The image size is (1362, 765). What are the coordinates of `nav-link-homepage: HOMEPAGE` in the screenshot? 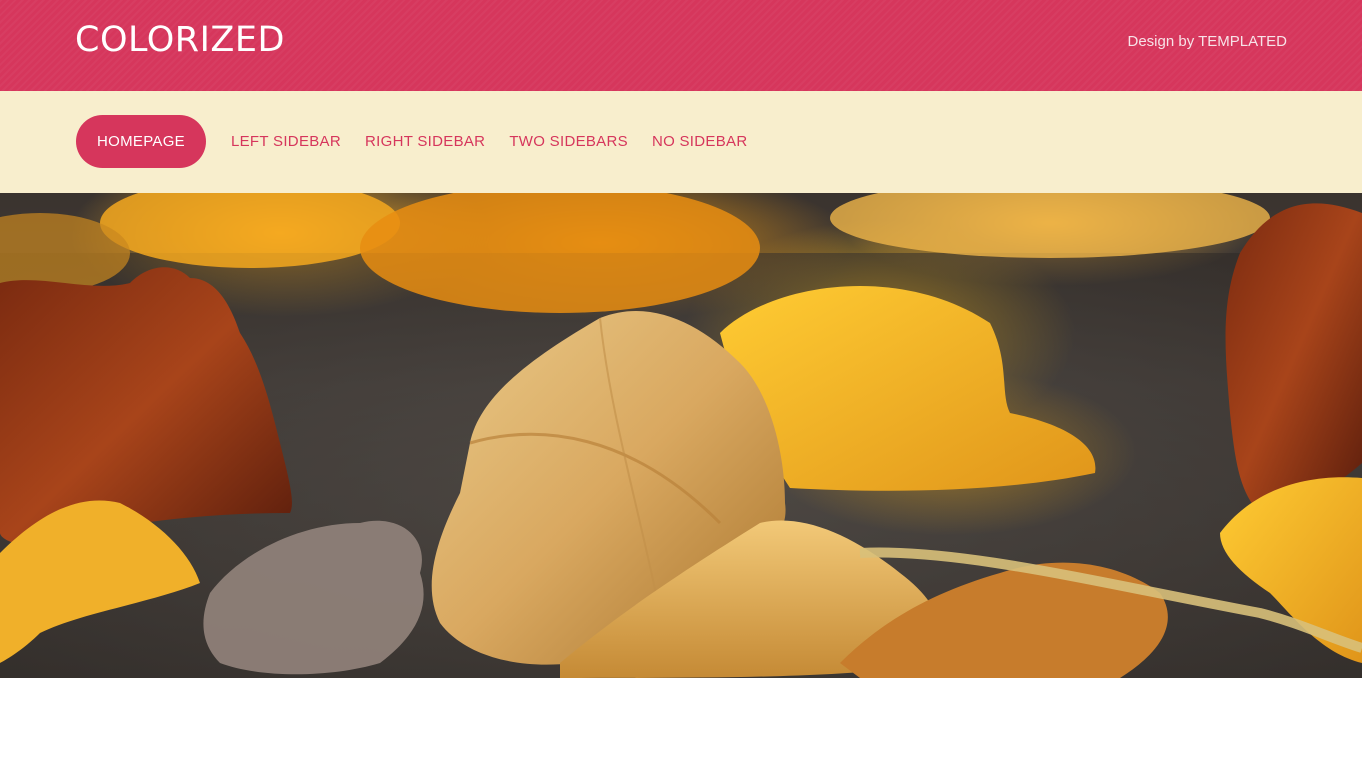 It's located at (141, 141).